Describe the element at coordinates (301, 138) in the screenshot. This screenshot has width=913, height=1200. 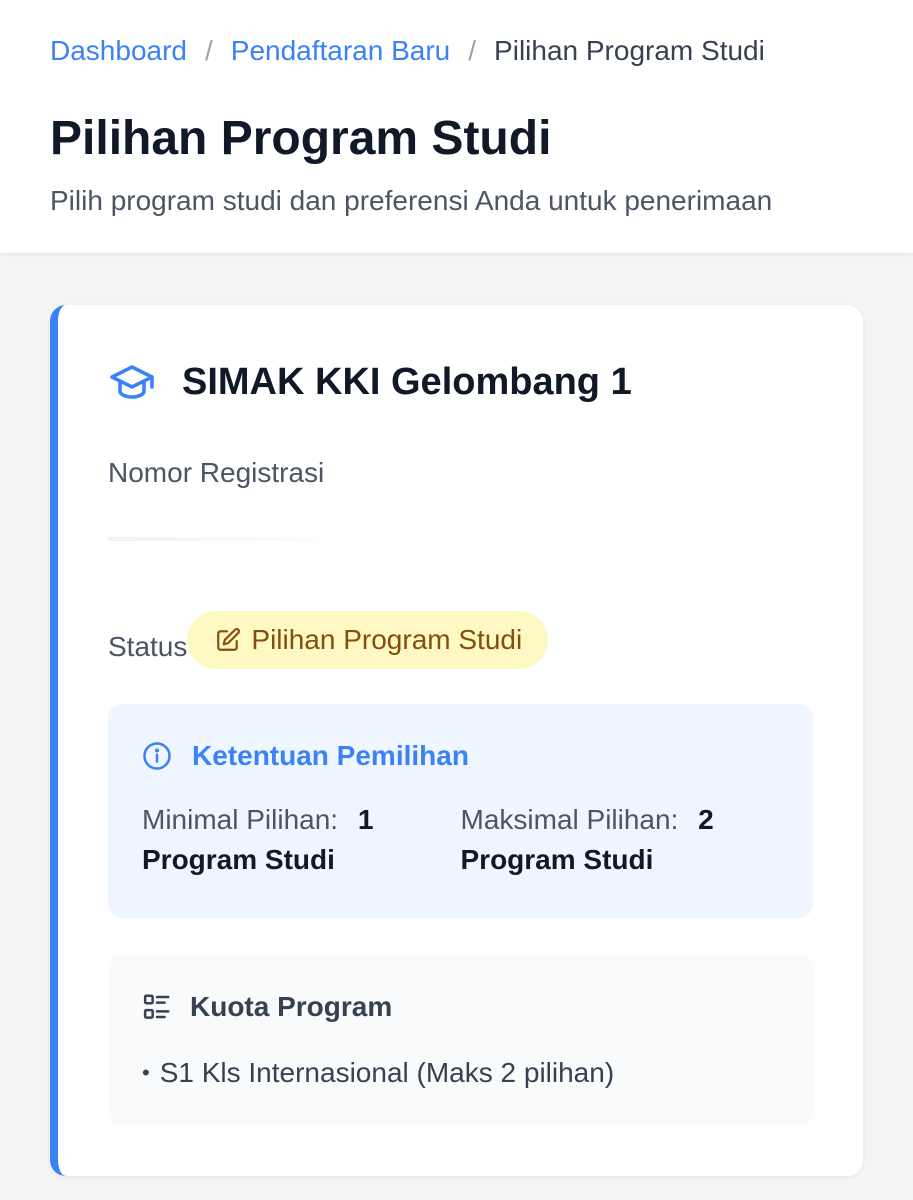
I see `page-title: Pilihan Program Studi` at that location.